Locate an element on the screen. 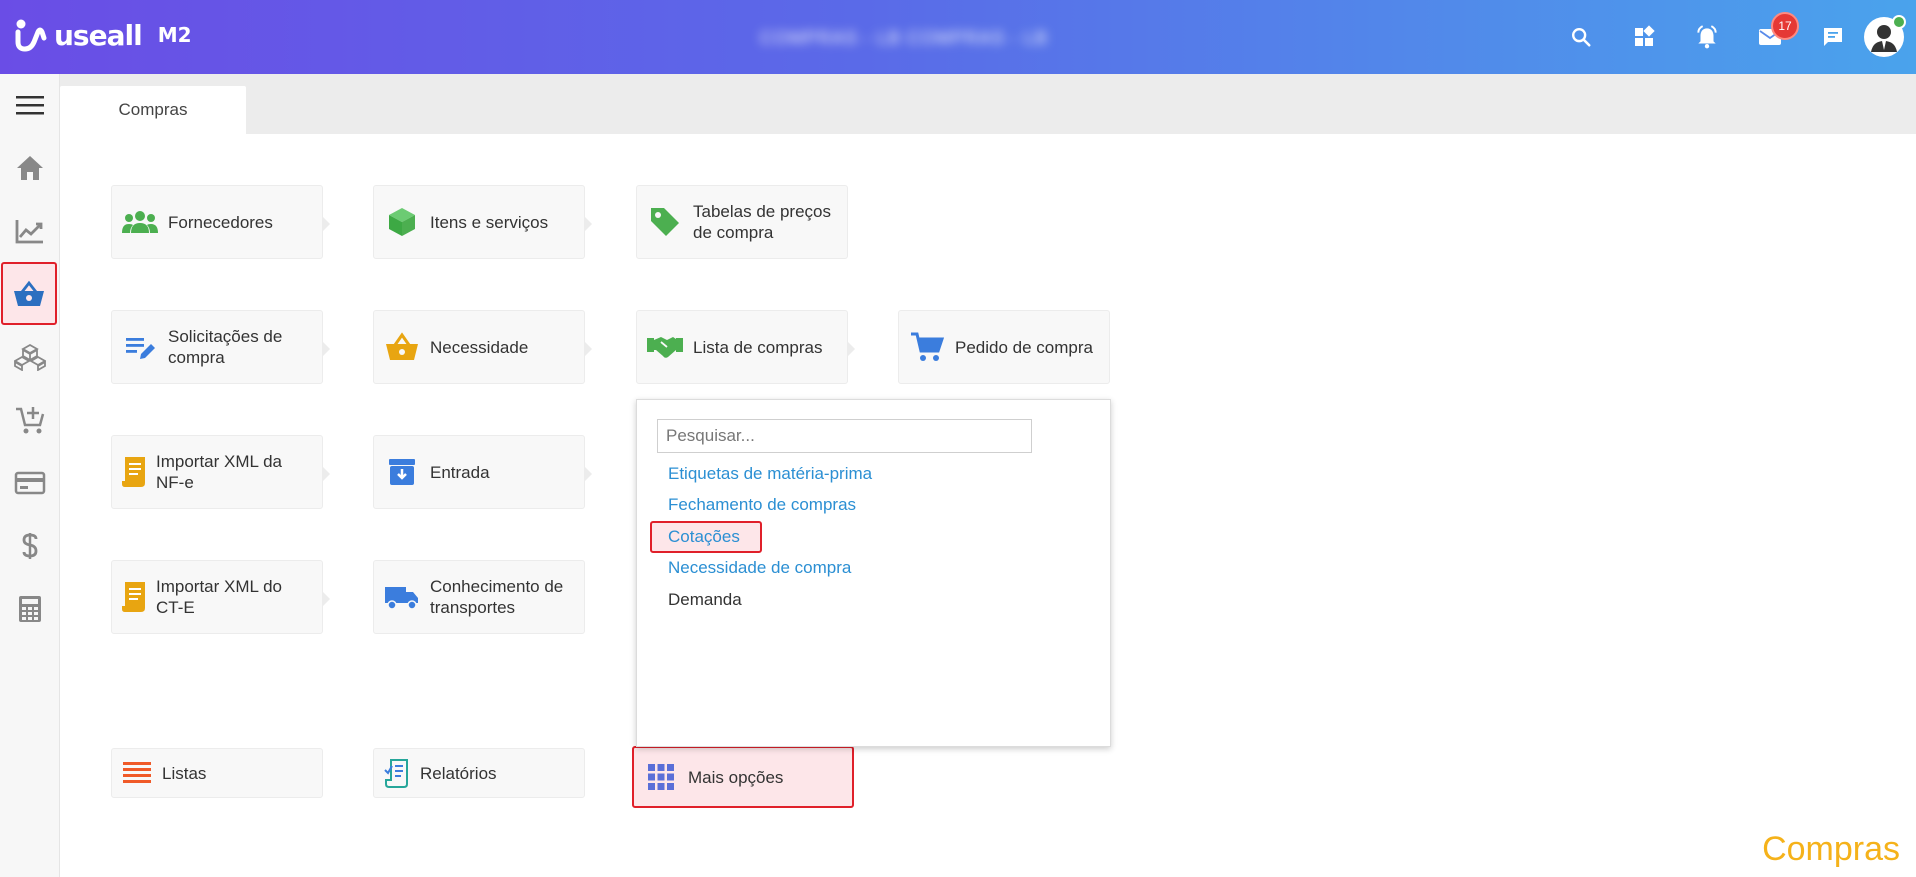 This screenshot has height=877, width=1916. more-options-button: Mais opções is located at coordinates (743, 777).